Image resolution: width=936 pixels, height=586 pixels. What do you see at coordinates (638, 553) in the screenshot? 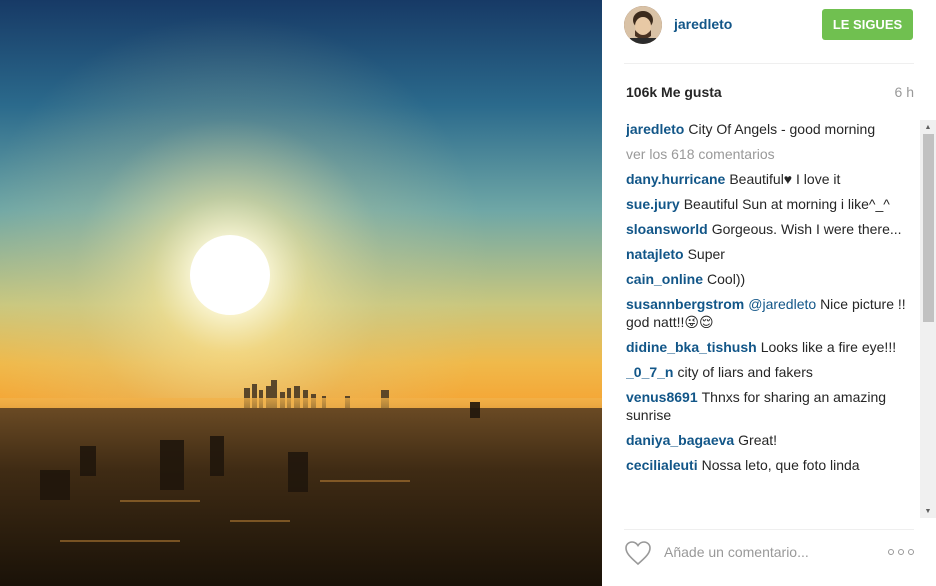
I see `heart-icon` at bounding box center [638, 553].